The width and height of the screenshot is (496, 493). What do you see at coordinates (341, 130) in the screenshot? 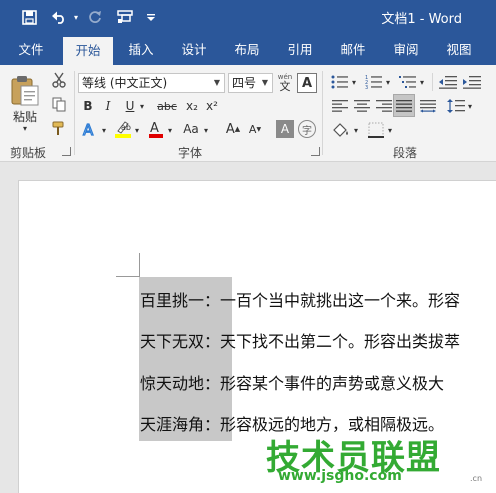
I see `shading-icon` at bounding box center [341, 130].